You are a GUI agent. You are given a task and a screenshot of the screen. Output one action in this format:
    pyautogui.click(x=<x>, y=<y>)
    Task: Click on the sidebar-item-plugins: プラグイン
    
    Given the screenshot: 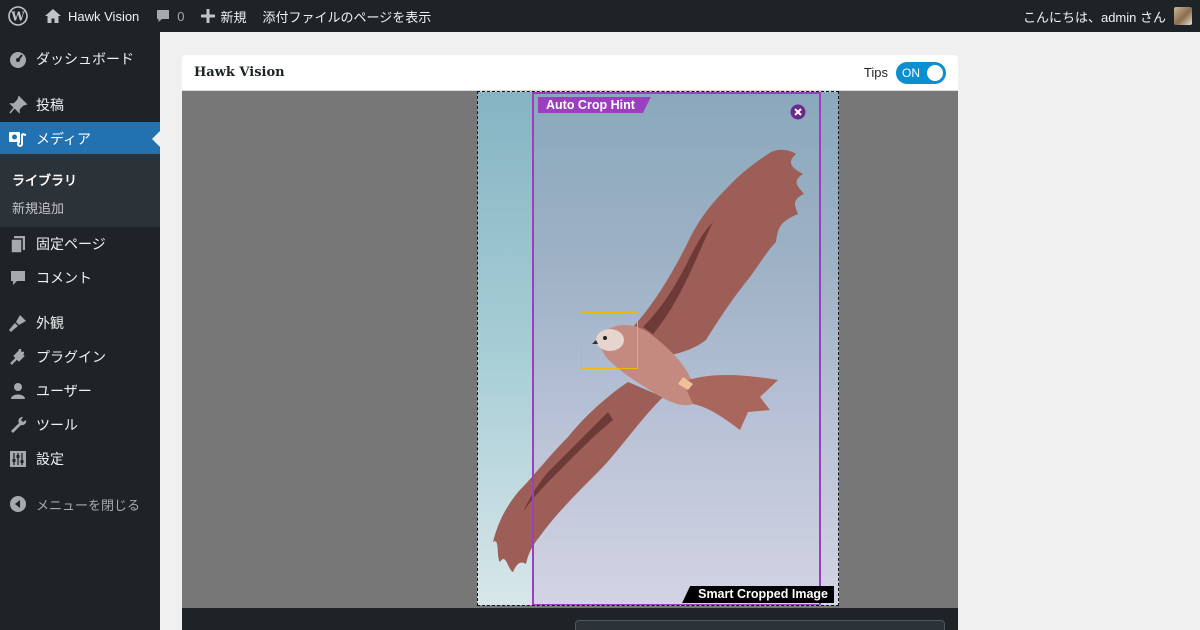 What is the action you would take?
    pyautogui.click(x=80, y=357)
    